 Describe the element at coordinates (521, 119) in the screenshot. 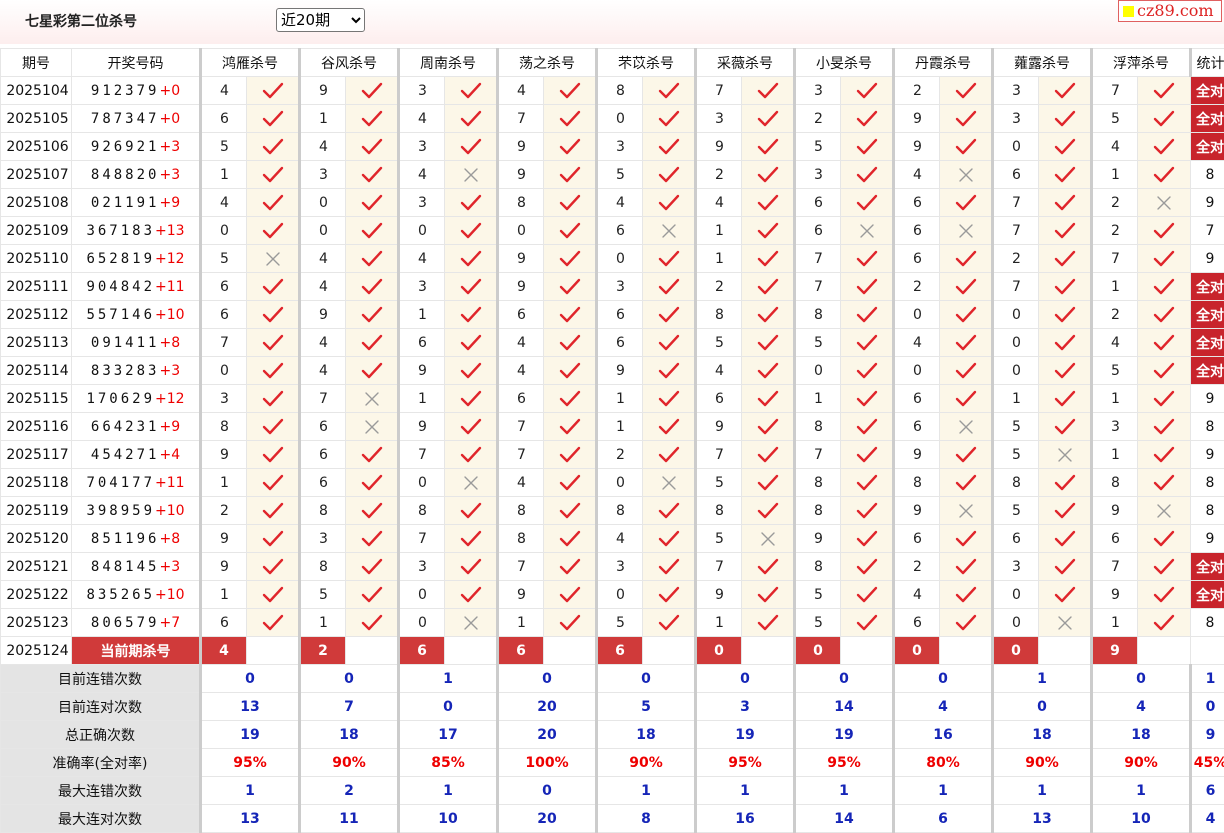

I see `kill-value: 7` at that location.